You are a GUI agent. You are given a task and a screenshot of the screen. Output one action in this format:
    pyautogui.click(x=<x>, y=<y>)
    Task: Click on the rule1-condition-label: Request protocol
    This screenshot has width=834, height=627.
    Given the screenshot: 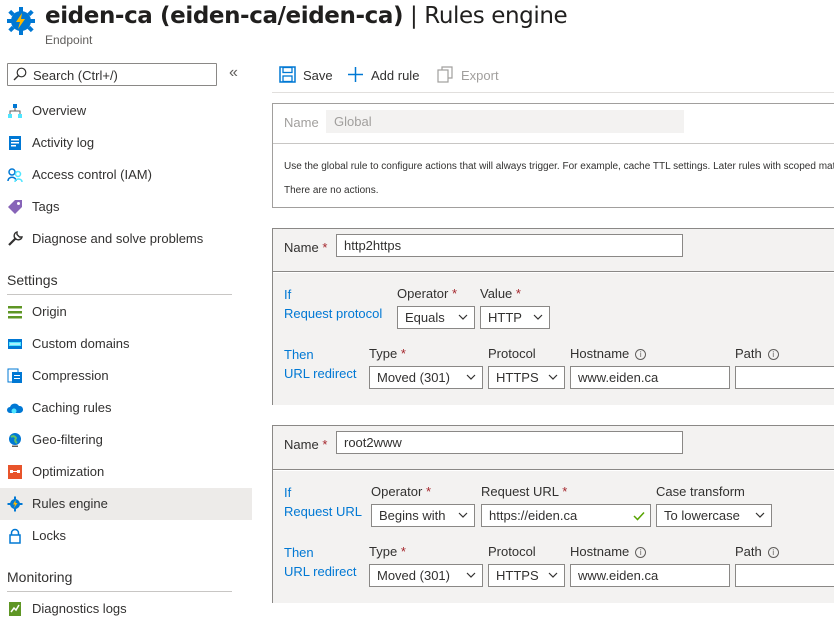 What is the action you would take?
    pyautogui.click(x=333, y=313)
    